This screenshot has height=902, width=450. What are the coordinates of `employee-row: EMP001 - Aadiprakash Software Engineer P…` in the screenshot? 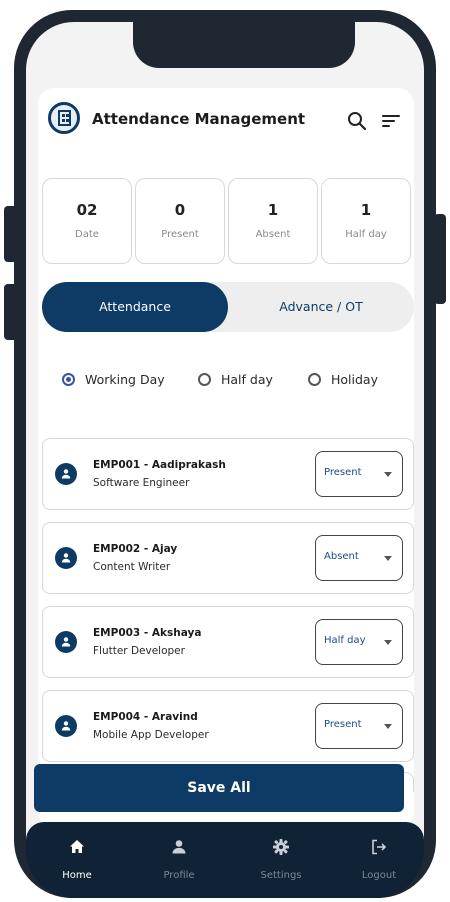 It's located at (228, 474).